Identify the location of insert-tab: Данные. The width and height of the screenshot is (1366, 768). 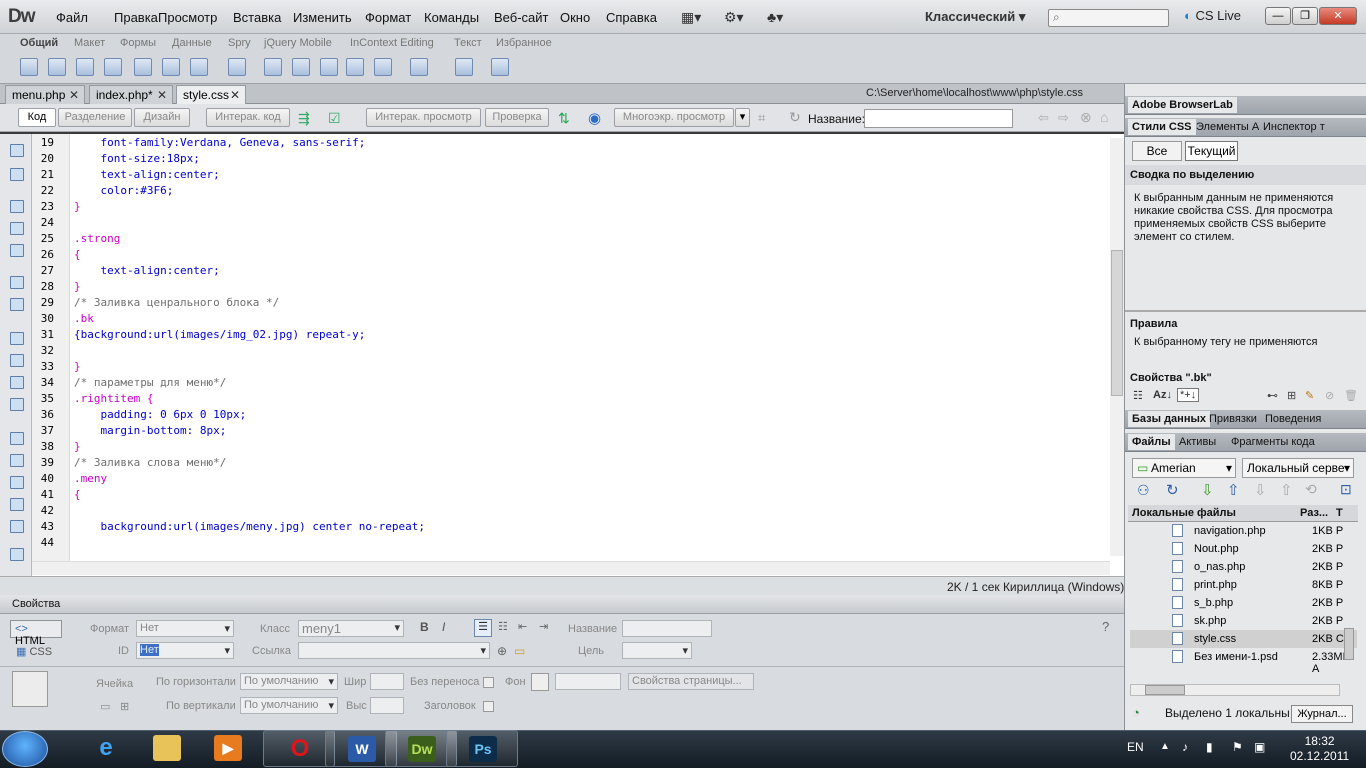
(192, 43).